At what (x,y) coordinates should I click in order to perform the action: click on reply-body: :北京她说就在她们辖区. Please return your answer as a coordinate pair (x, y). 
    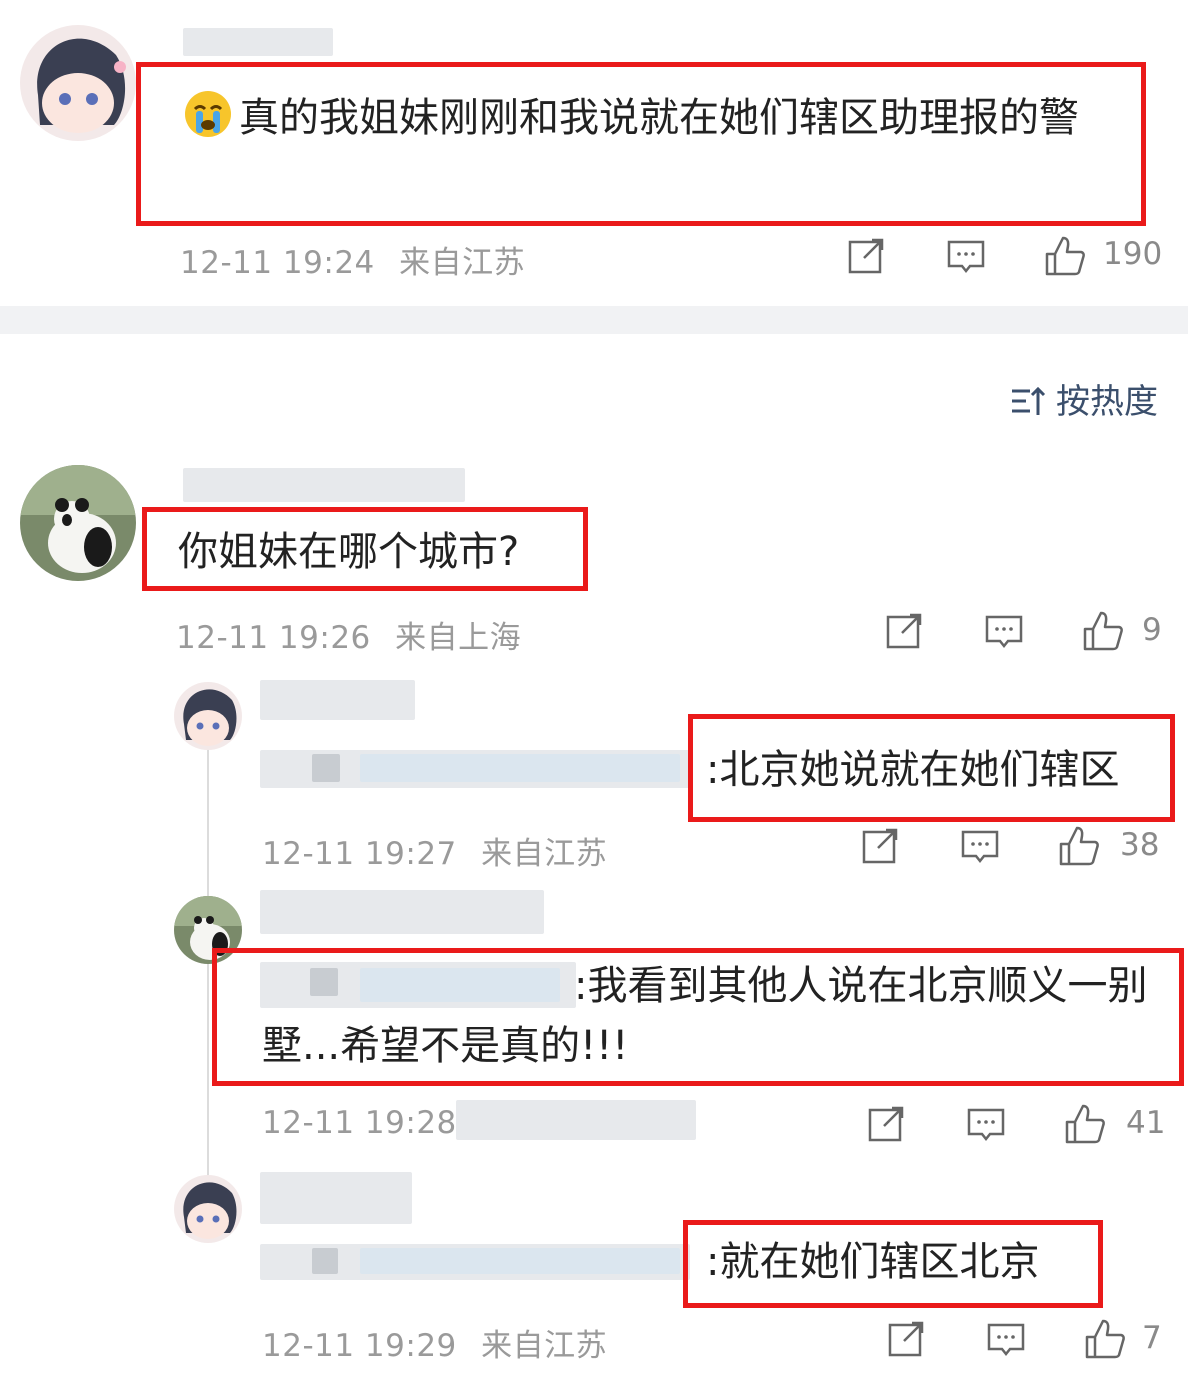
    Looking at the image, I should click on (913, 770).